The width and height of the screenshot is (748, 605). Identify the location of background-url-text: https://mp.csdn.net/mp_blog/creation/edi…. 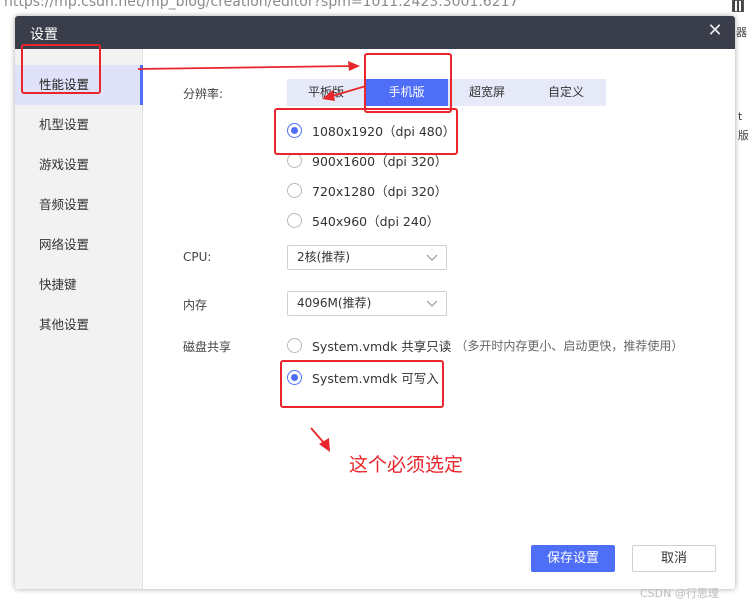
(261, 5).